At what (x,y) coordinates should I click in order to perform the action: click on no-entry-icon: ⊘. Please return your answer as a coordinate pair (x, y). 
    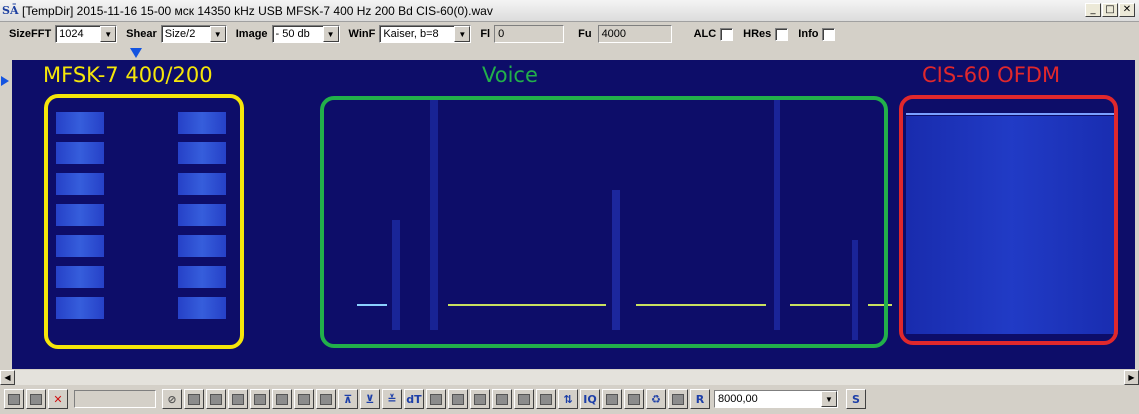
    Looking at the image, I should click on (172, 399).